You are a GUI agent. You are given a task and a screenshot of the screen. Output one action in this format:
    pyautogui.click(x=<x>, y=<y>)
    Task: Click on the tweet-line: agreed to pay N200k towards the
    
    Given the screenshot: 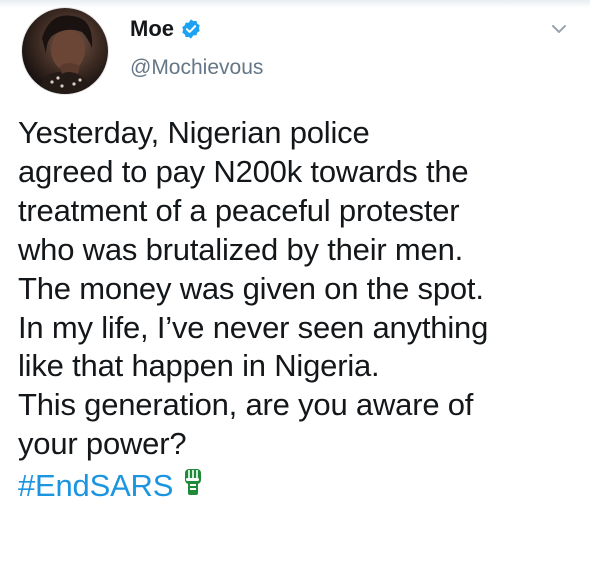 What is the action you would take?
    pyautogui.click(x=243, y=171)
    